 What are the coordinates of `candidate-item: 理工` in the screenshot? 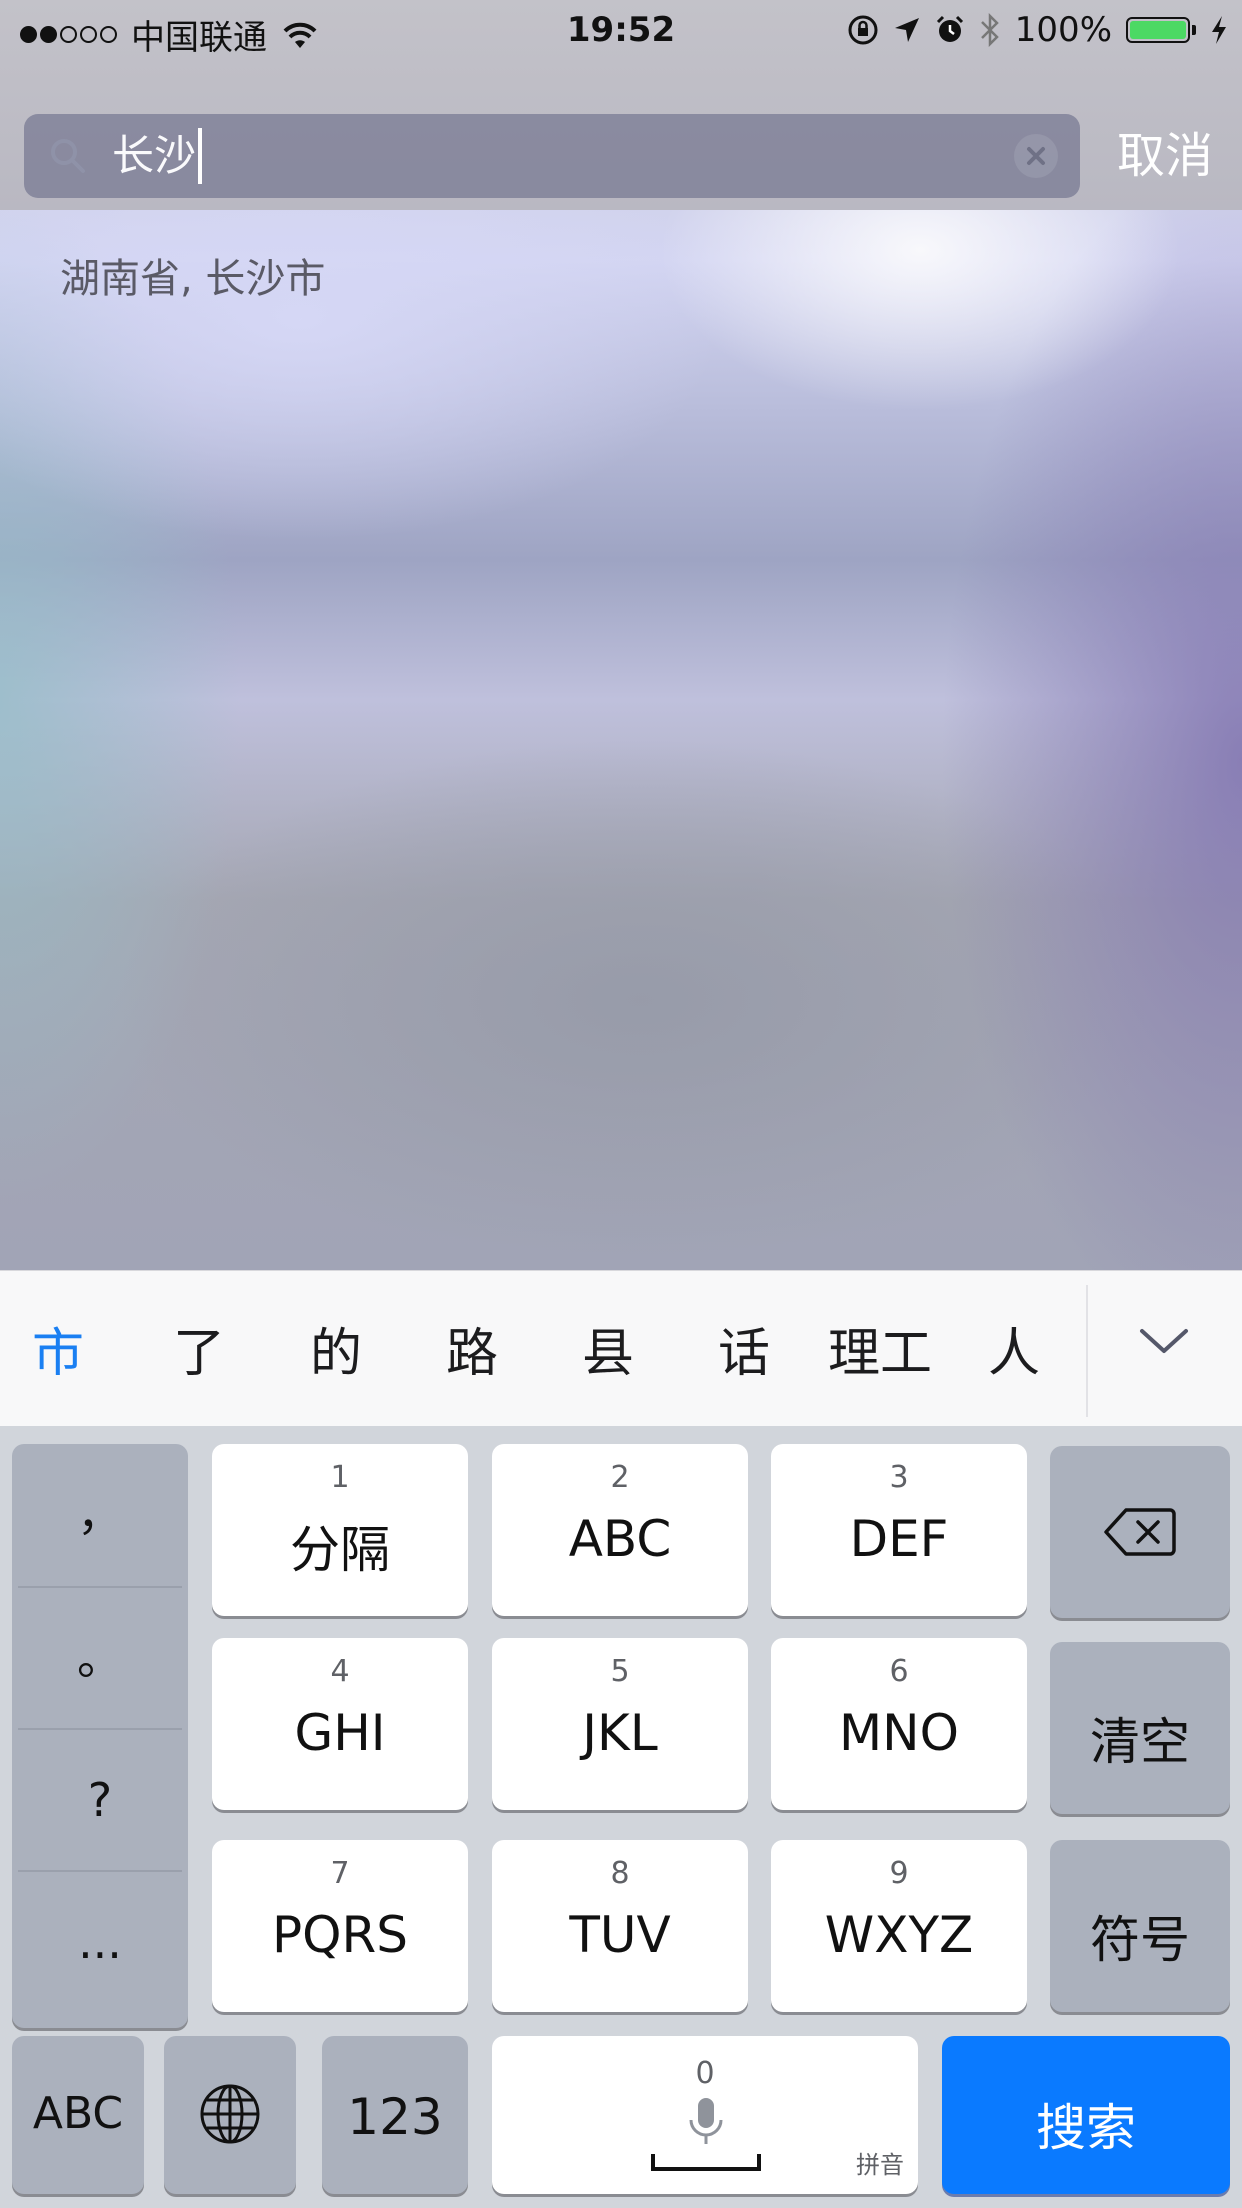 It's located at (880, 1348).